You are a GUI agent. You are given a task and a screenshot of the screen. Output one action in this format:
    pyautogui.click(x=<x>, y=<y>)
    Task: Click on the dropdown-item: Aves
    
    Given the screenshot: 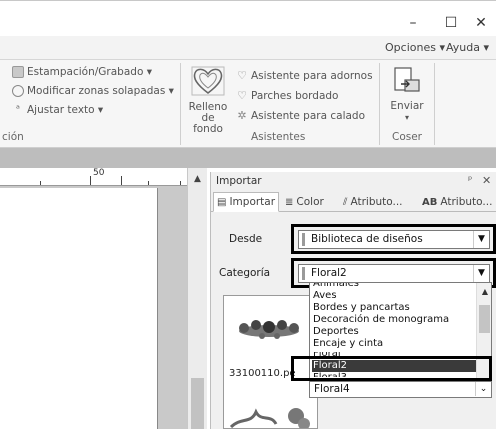 What is the action you would take?
    pyautogui.click(x=394, y=296)
    